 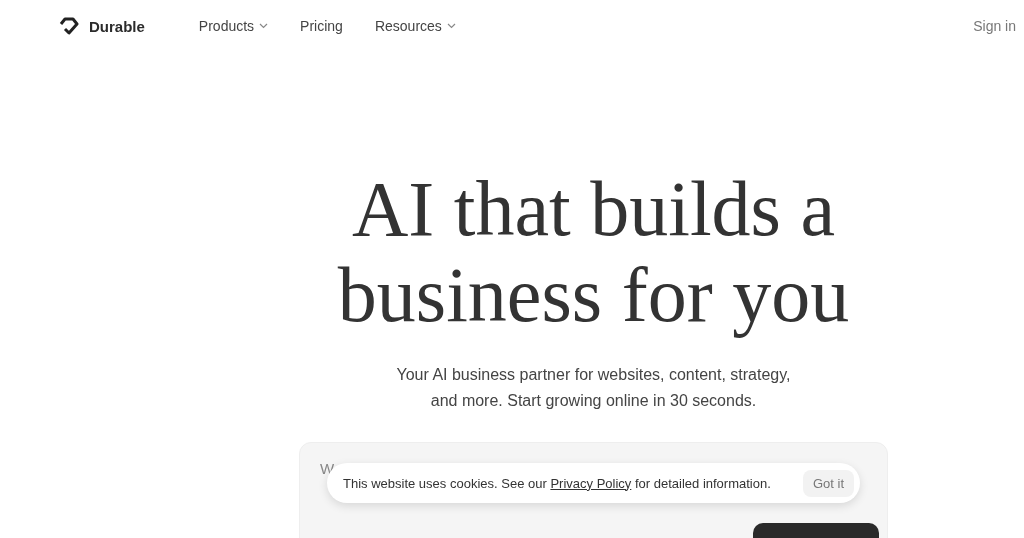 What do you see at coordinates (321, 26) in the screenshot?
I see `nav-link: Pricing` at bounding box center [321, 26].